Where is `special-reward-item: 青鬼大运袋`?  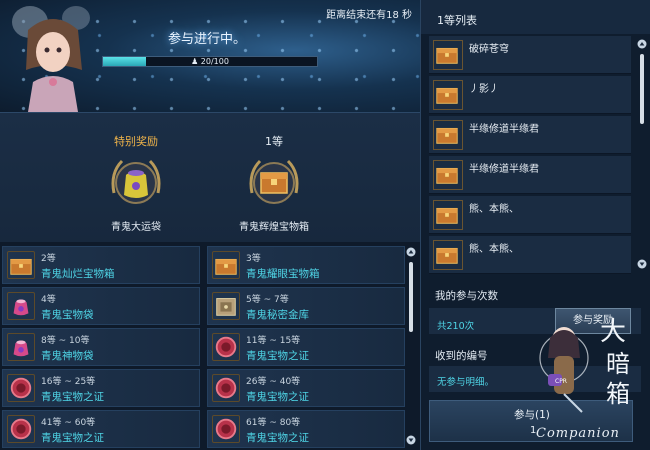 special-reward-item: 青鬼大运袋 is located at coordinates (136, 227).